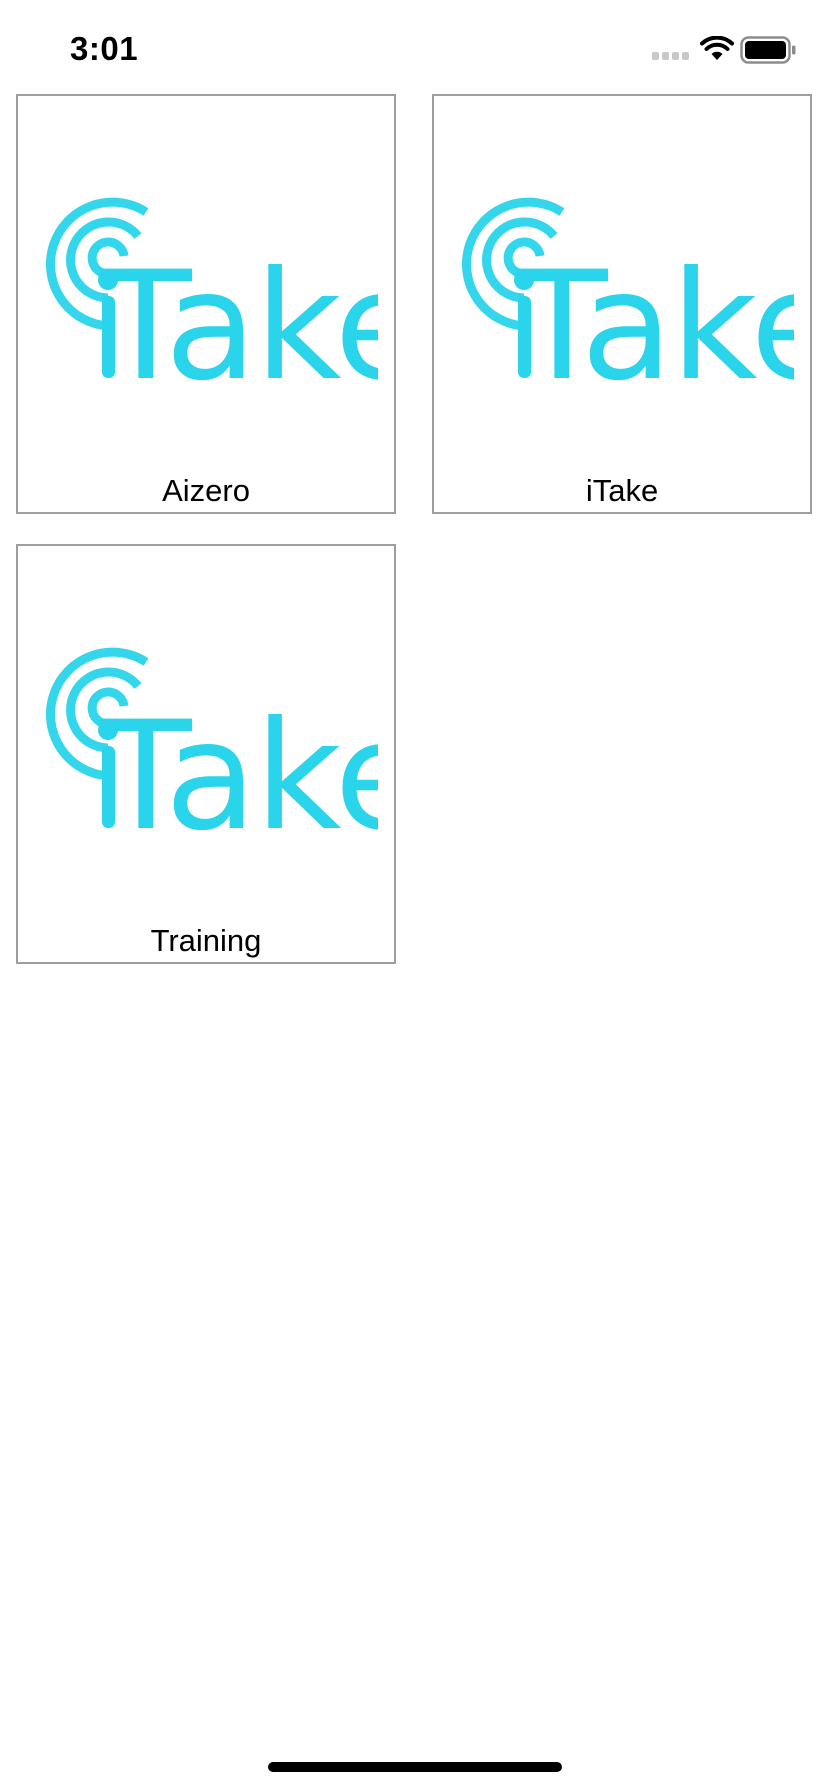 The image size is (828, 1792). I want to click on status-bar: 3:01, so click(414, 48).